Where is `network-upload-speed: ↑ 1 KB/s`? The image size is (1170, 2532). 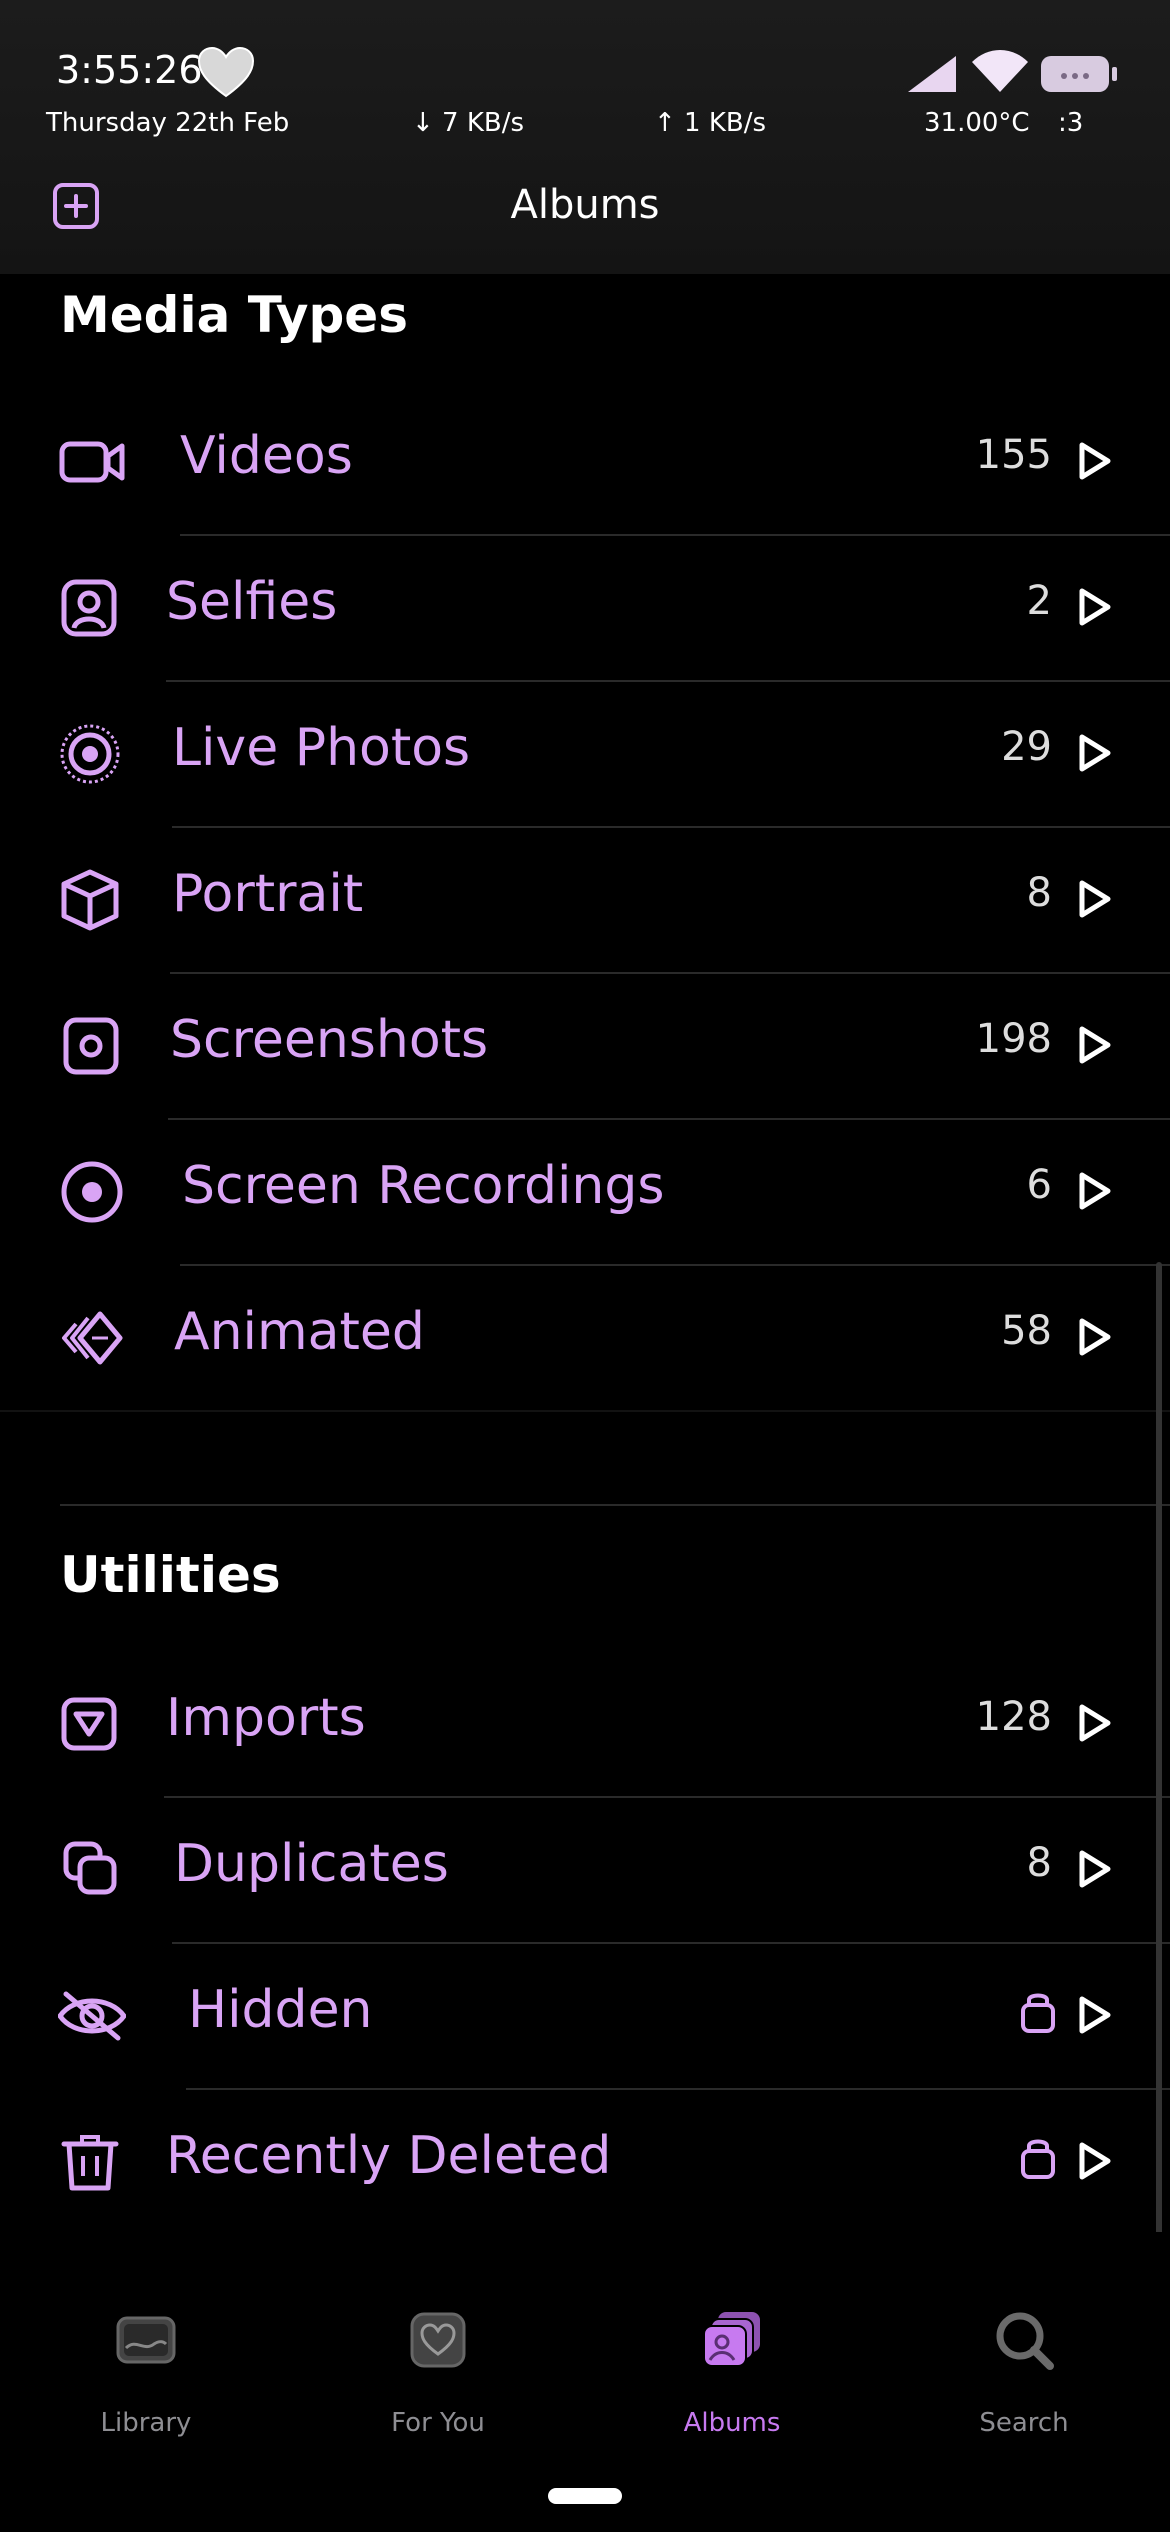 network-upload-speed: ↑ 1 KB/s is located at coordinates (710, 123).